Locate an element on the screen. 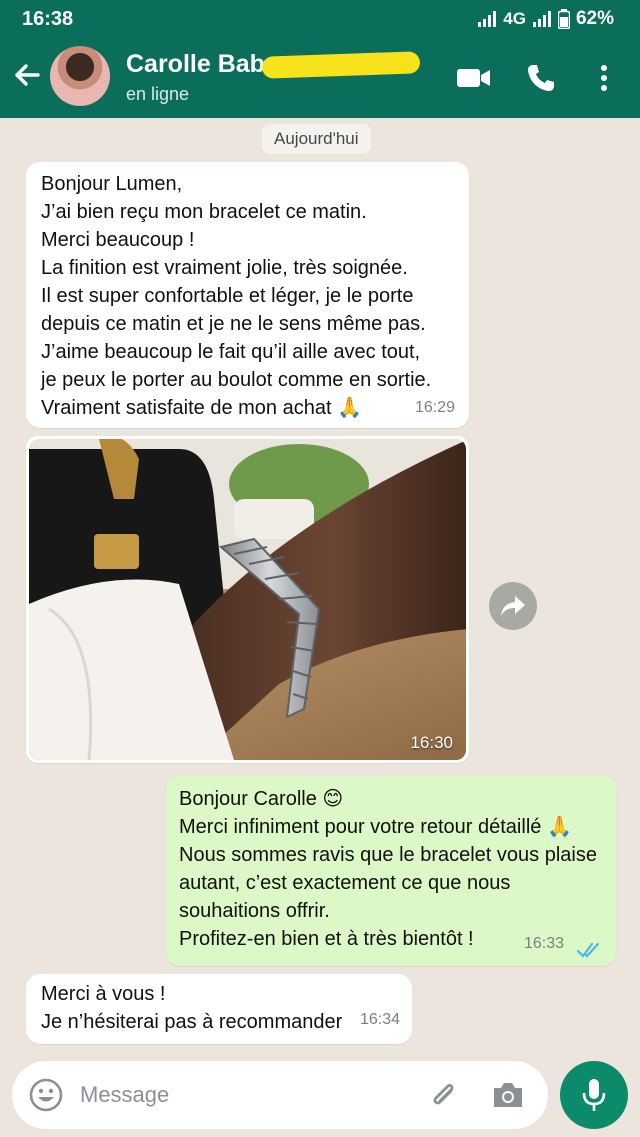 The image size is (640, 1137). arrow-left-icon is located at coordinates (27, 75).